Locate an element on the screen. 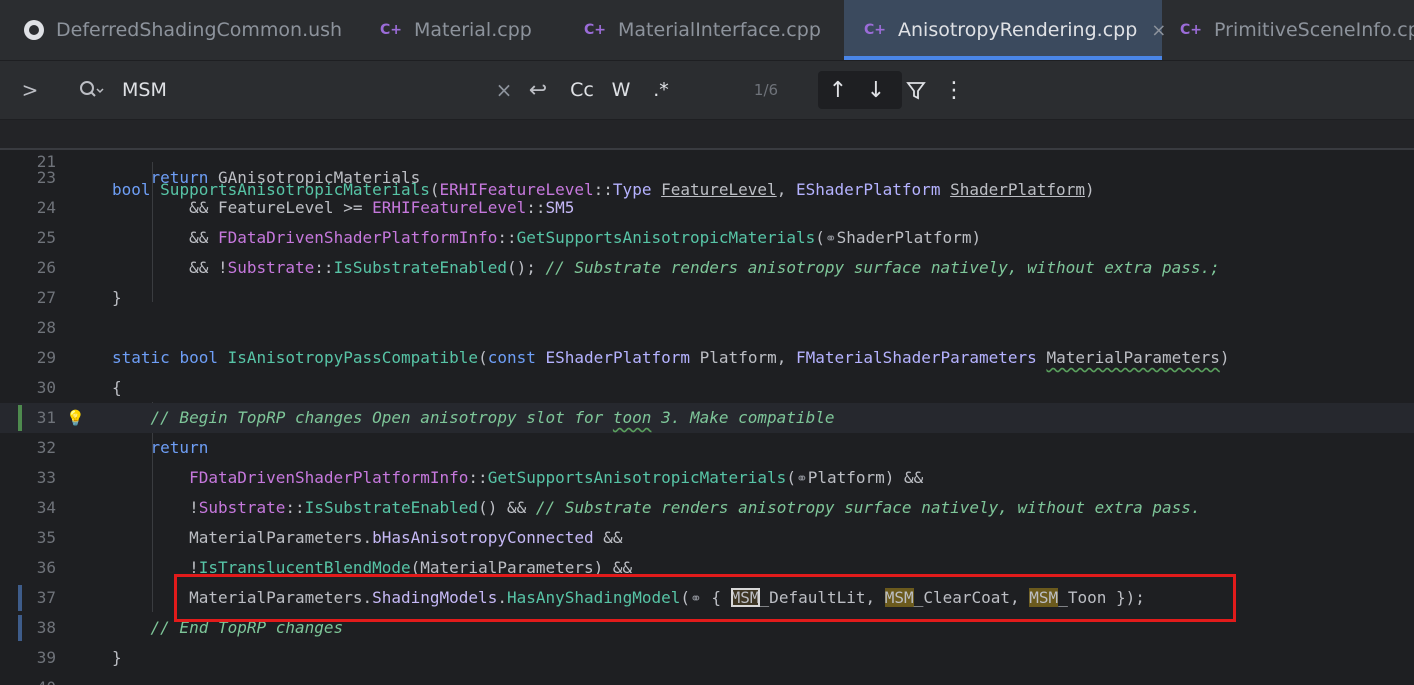 This screenshot has height=685, width=1414. clear-search-icon: × is located at coordinates (504, 90).